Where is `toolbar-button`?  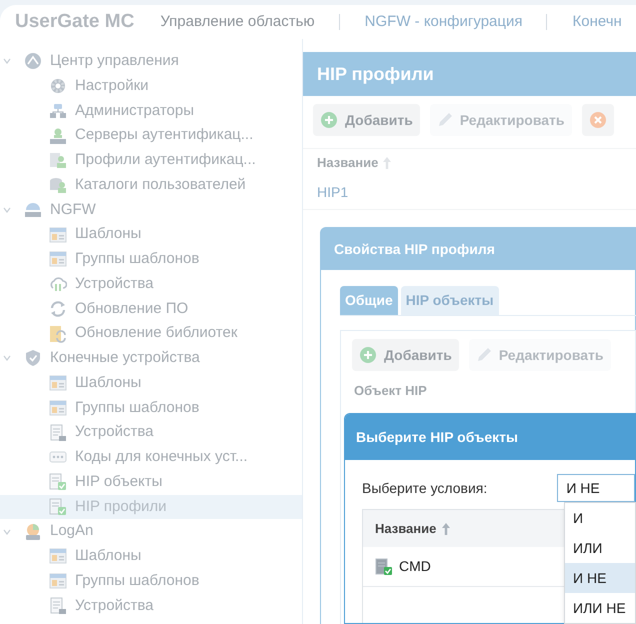 toolbar-button is located at coordinates (598, 120).